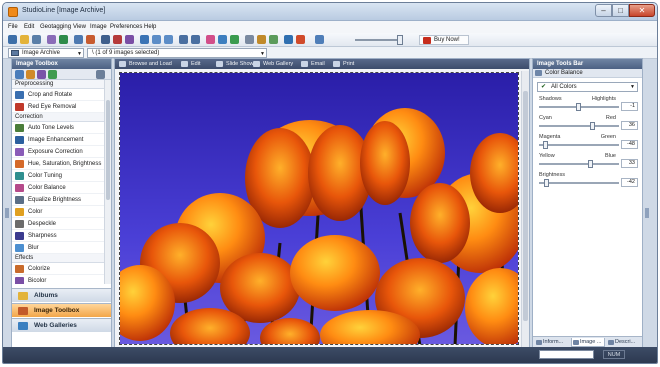 This screenshot has height=367, width=660. What do you see at coordinates (629, 144) in the screenshot?
I see `slider-value-field: -48` at bounding box center [629, 144].